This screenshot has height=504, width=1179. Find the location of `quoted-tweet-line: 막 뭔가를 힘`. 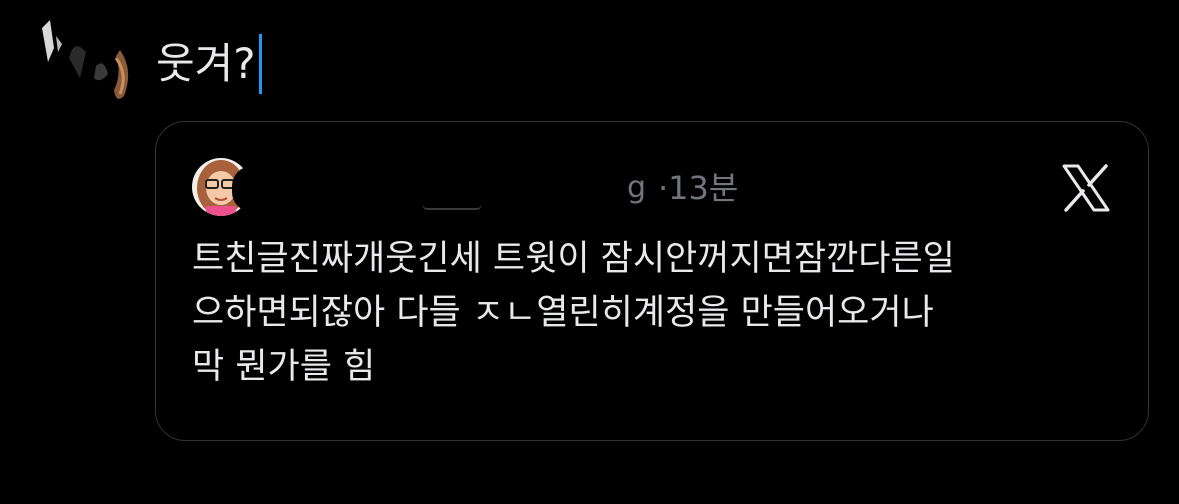

quoted-tweet-line: 막 뭔가를 힘 is located at coordinates (284, 367).